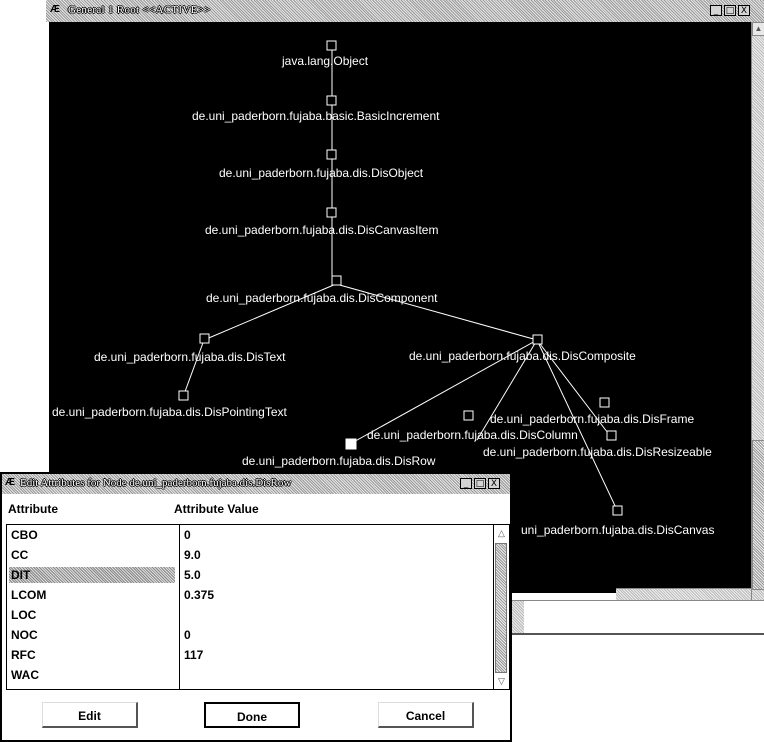 This screenshot has width=764, height=742. What do you see at coordinates (252, 715) in the screenshot?
I see `done-button: Done` at bounding box center [252, 715].